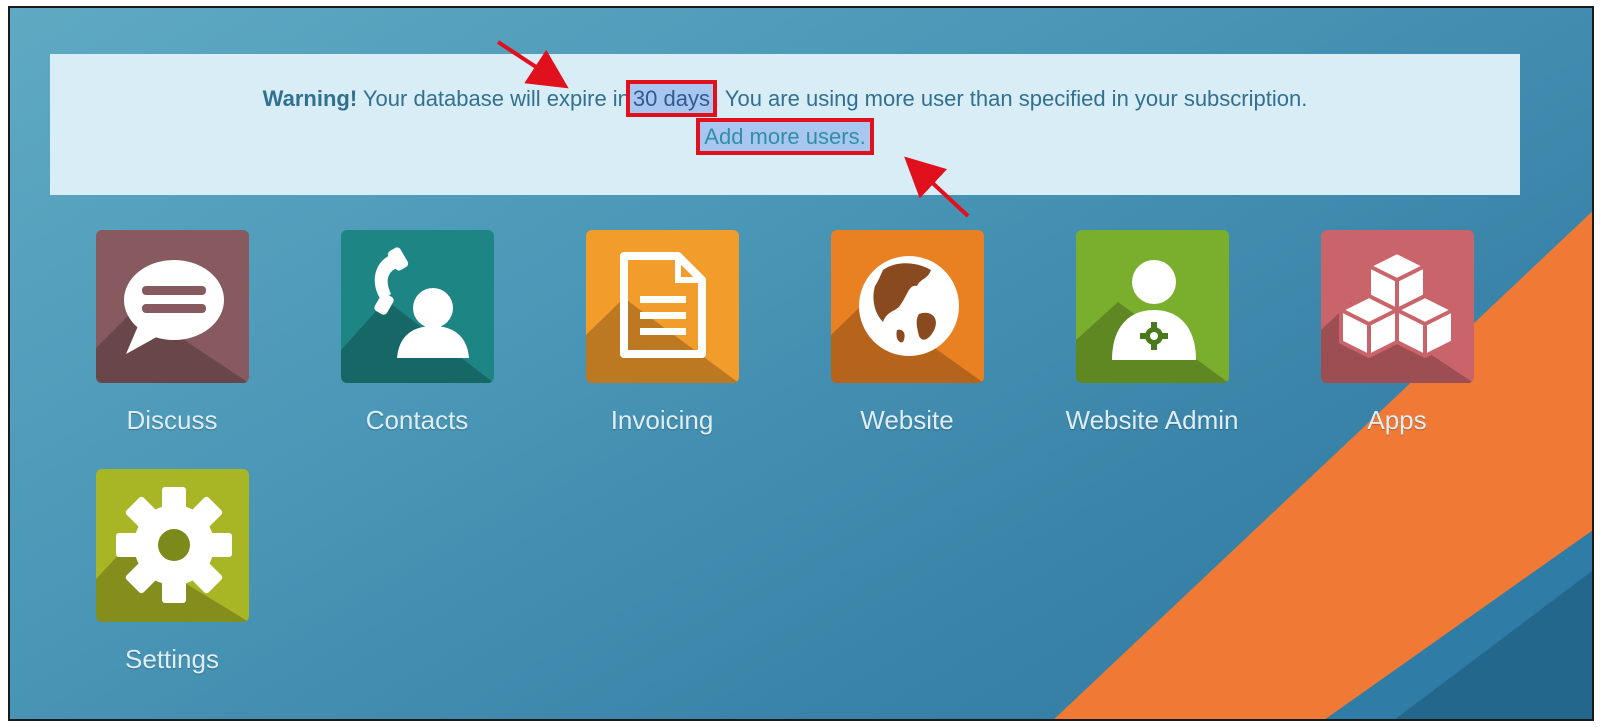  I want to click on speech-bubble-icon, so click(173, 307).